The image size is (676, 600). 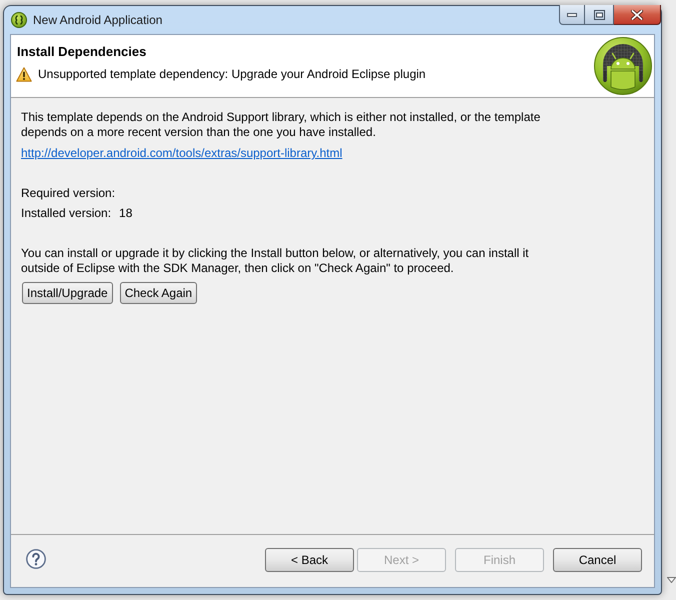 I want to click on triangle-icon, so click(x=671, y=580).